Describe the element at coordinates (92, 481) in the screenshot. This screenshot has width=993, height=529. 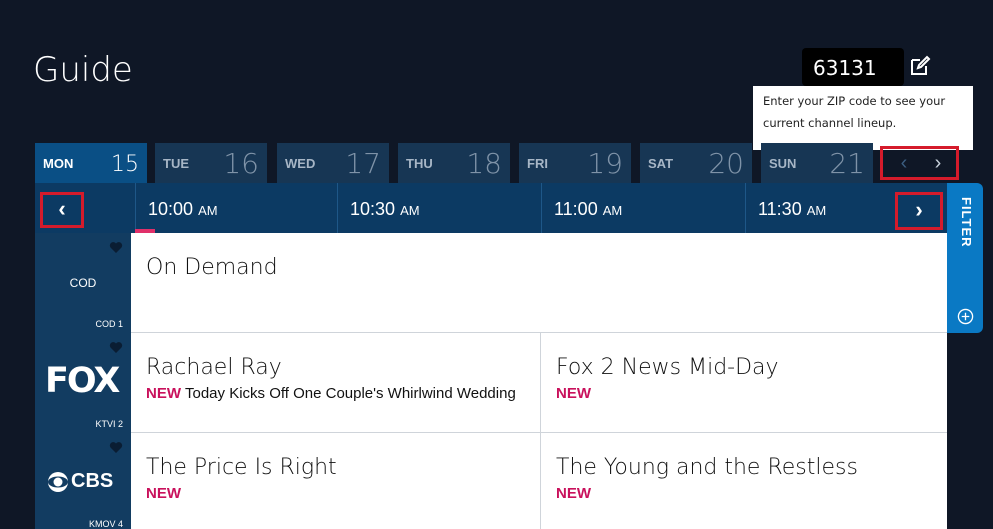
I see `channel-logo-text: CBS` at that location.